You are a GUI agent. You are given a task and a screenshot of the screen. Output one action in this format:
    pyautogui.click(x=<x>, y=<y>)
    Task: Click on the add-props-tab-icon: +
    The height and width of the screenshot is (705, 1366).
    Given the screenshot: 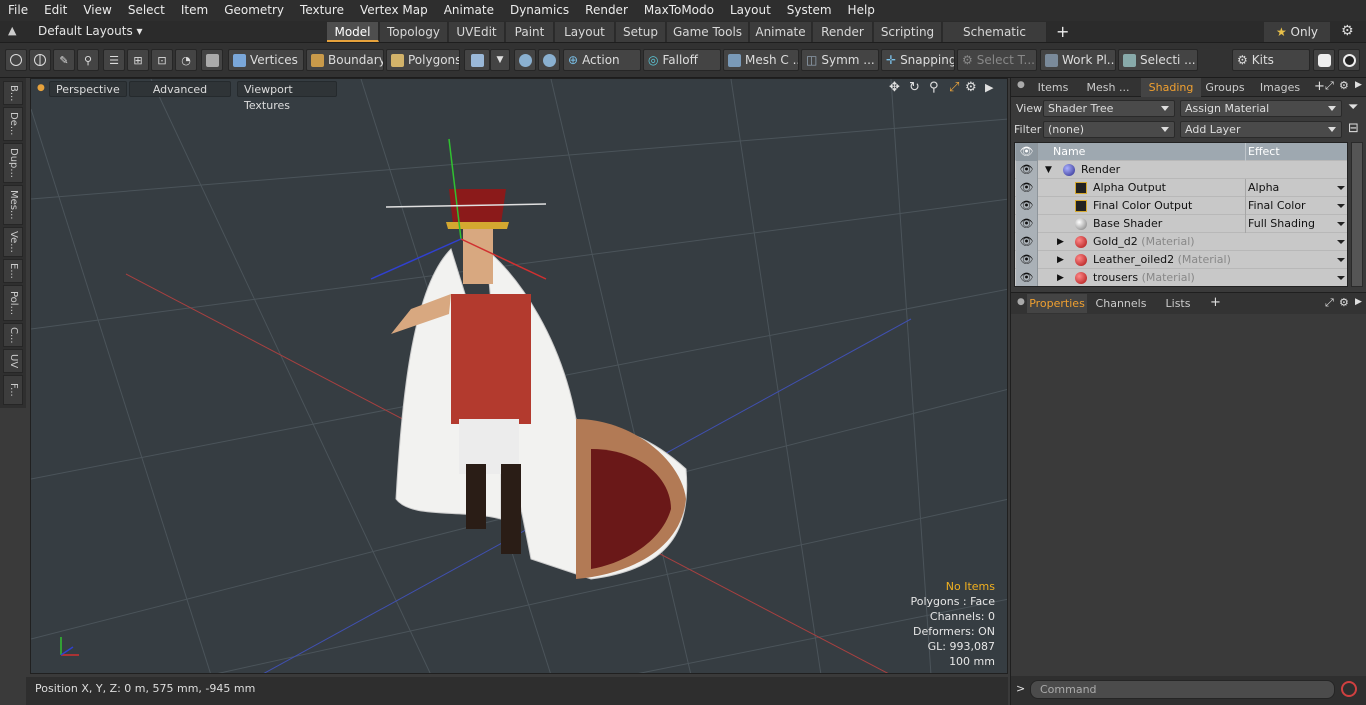 What is the action you would take?
    pyautogui.click(x=1215, y=302)
    